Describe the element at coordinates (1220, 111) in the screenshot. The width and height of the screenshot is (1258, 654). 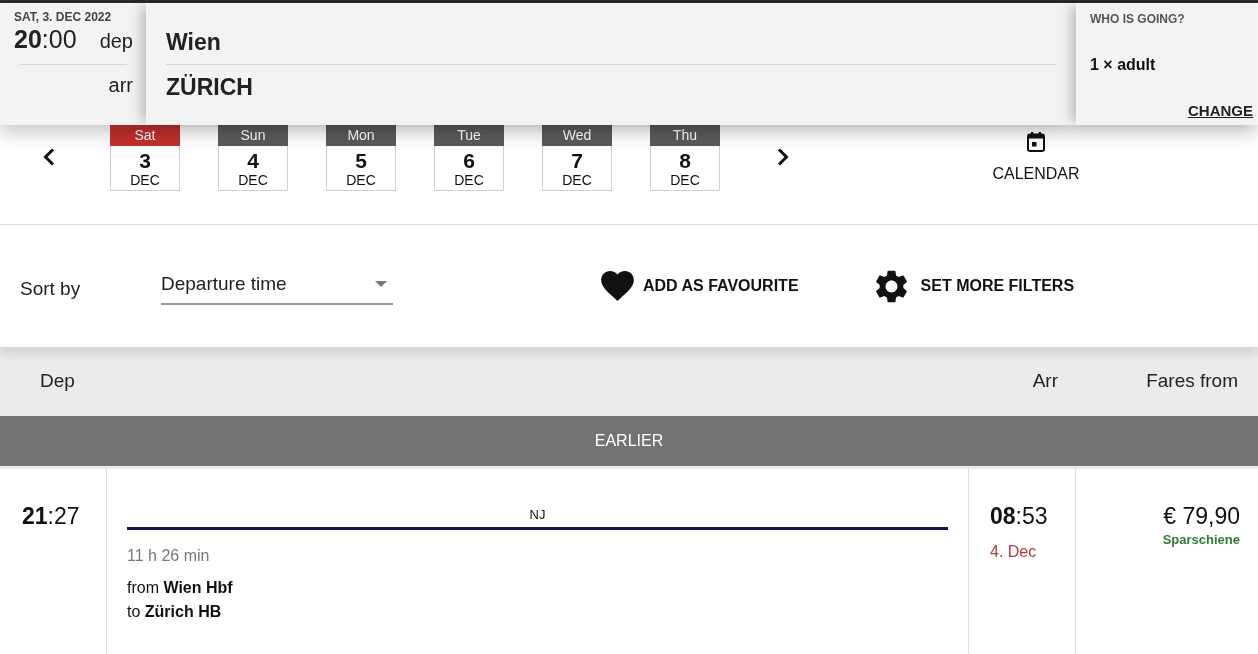
I see `change-link: CHANGE` at that location.